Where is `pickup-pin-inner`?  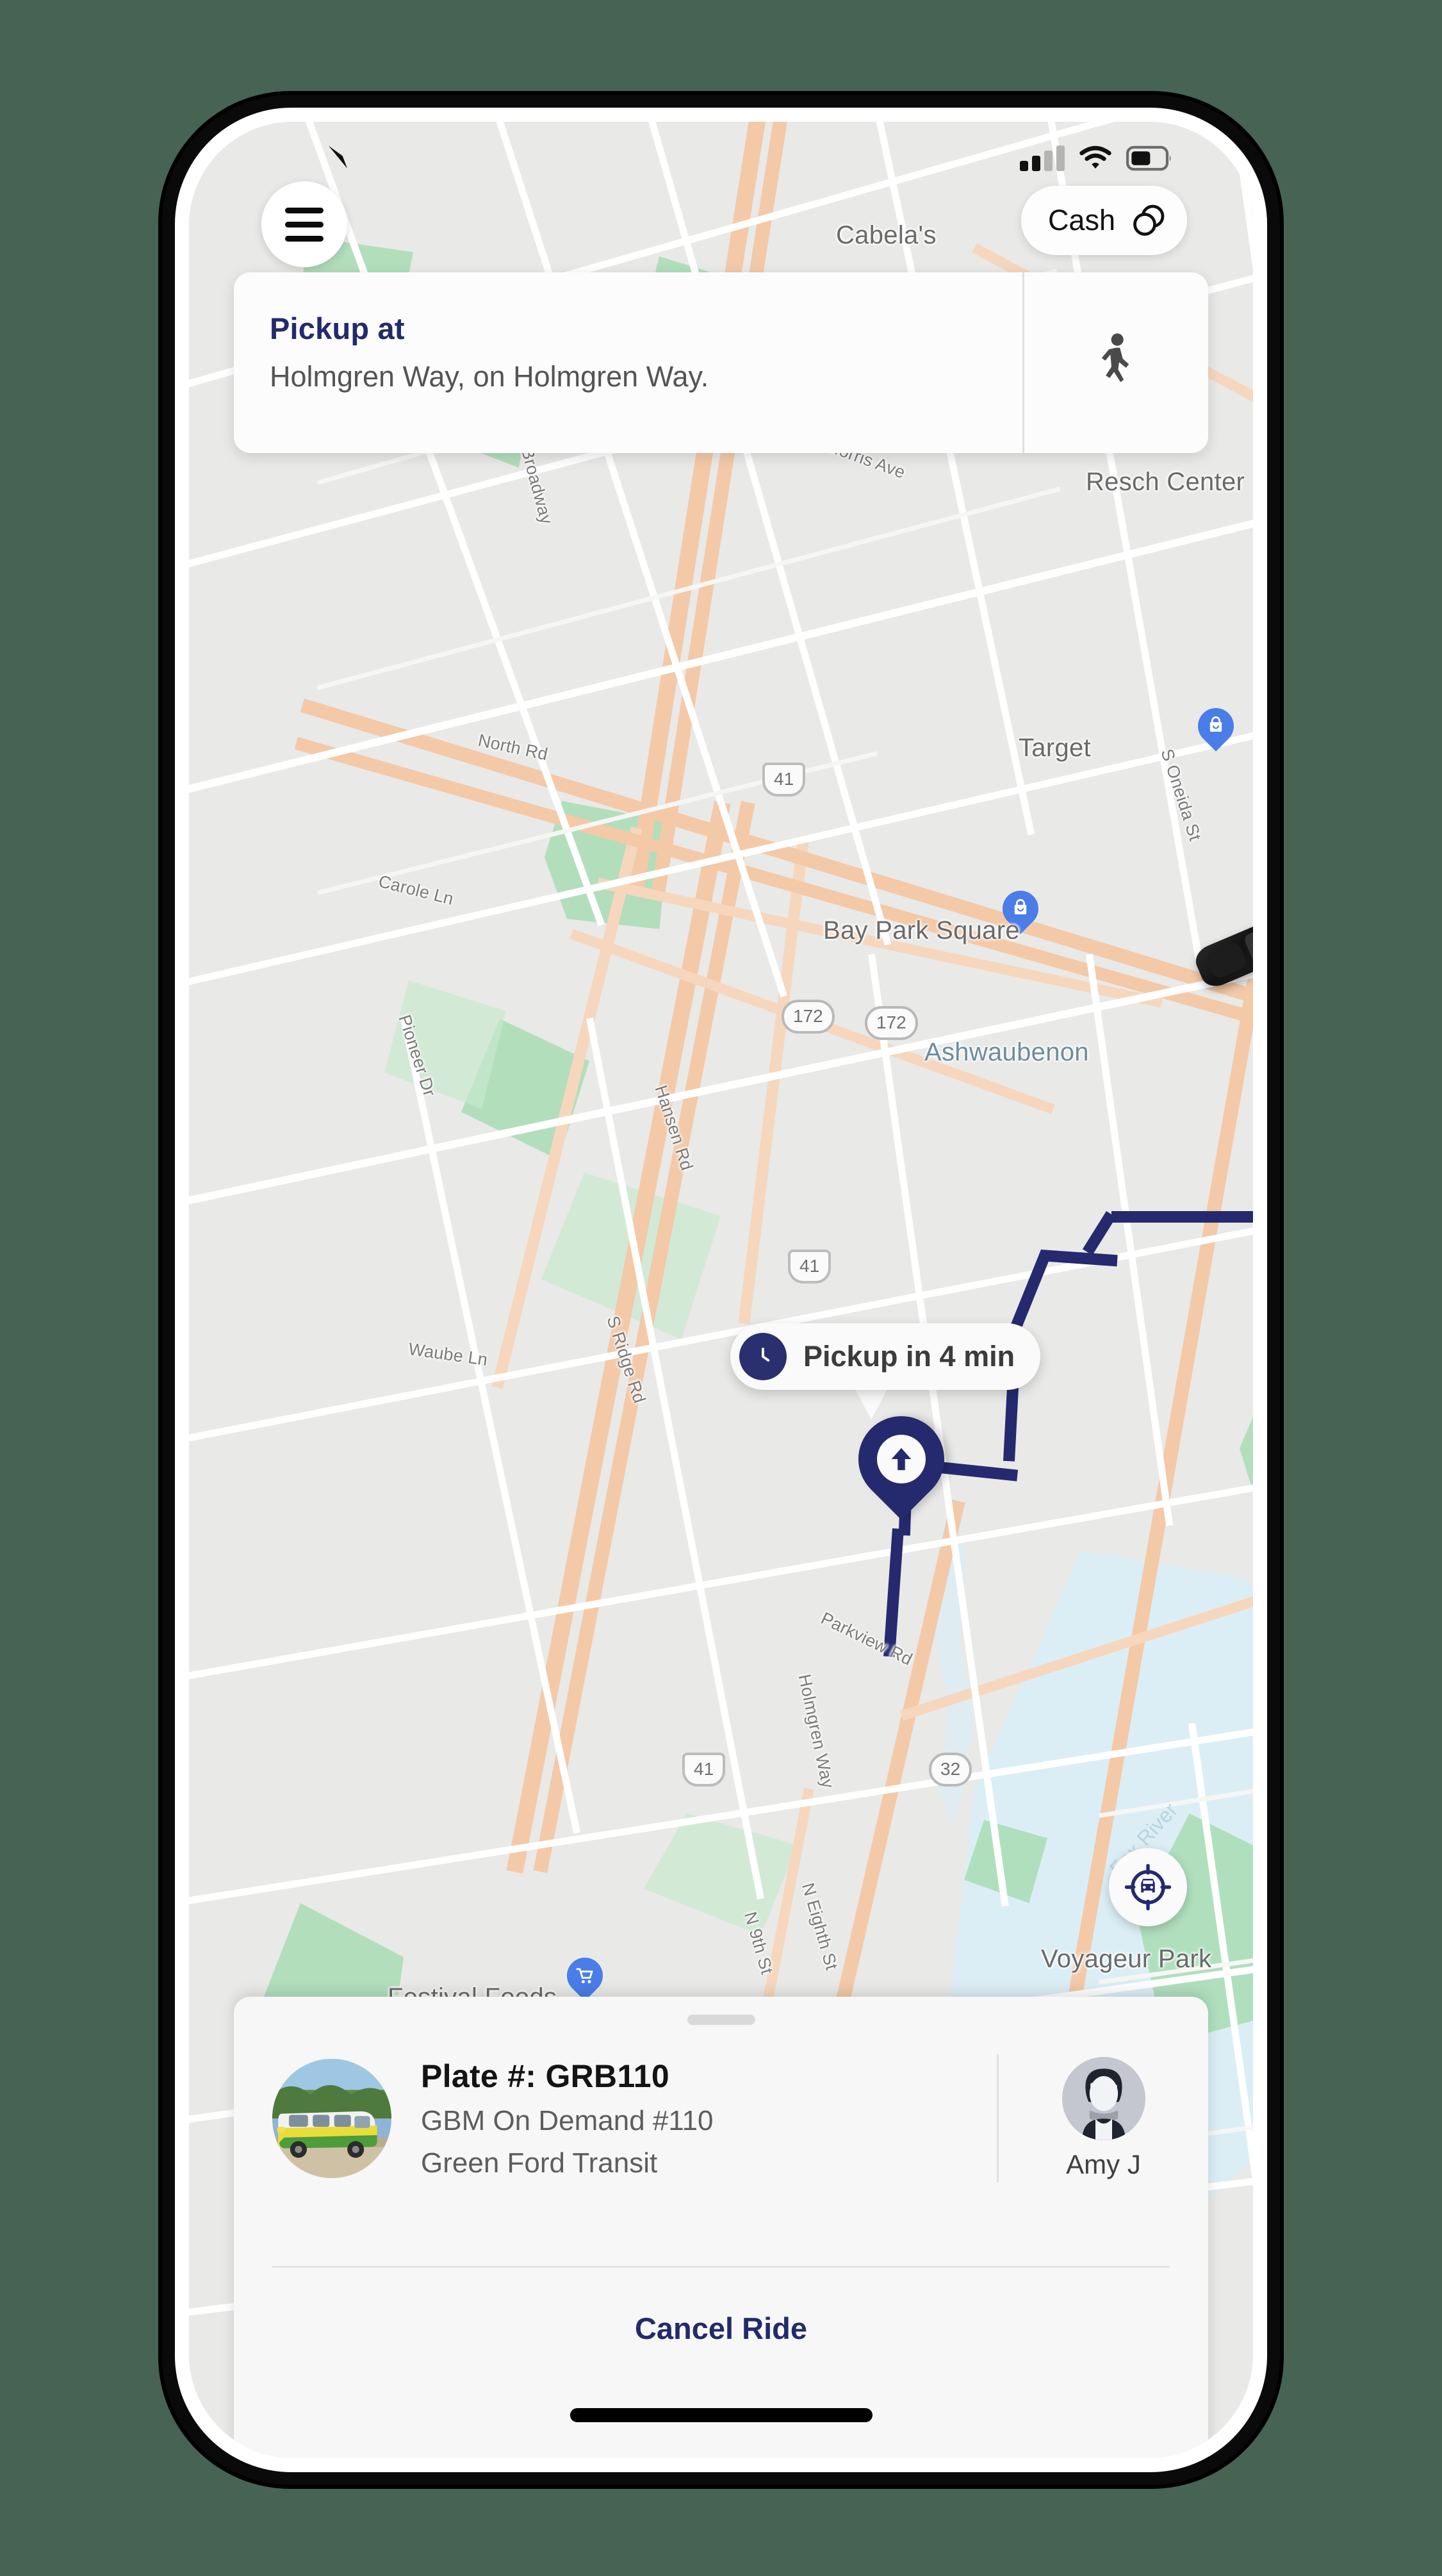 pickup-pin-inner is located at coordinates (901, 1459).